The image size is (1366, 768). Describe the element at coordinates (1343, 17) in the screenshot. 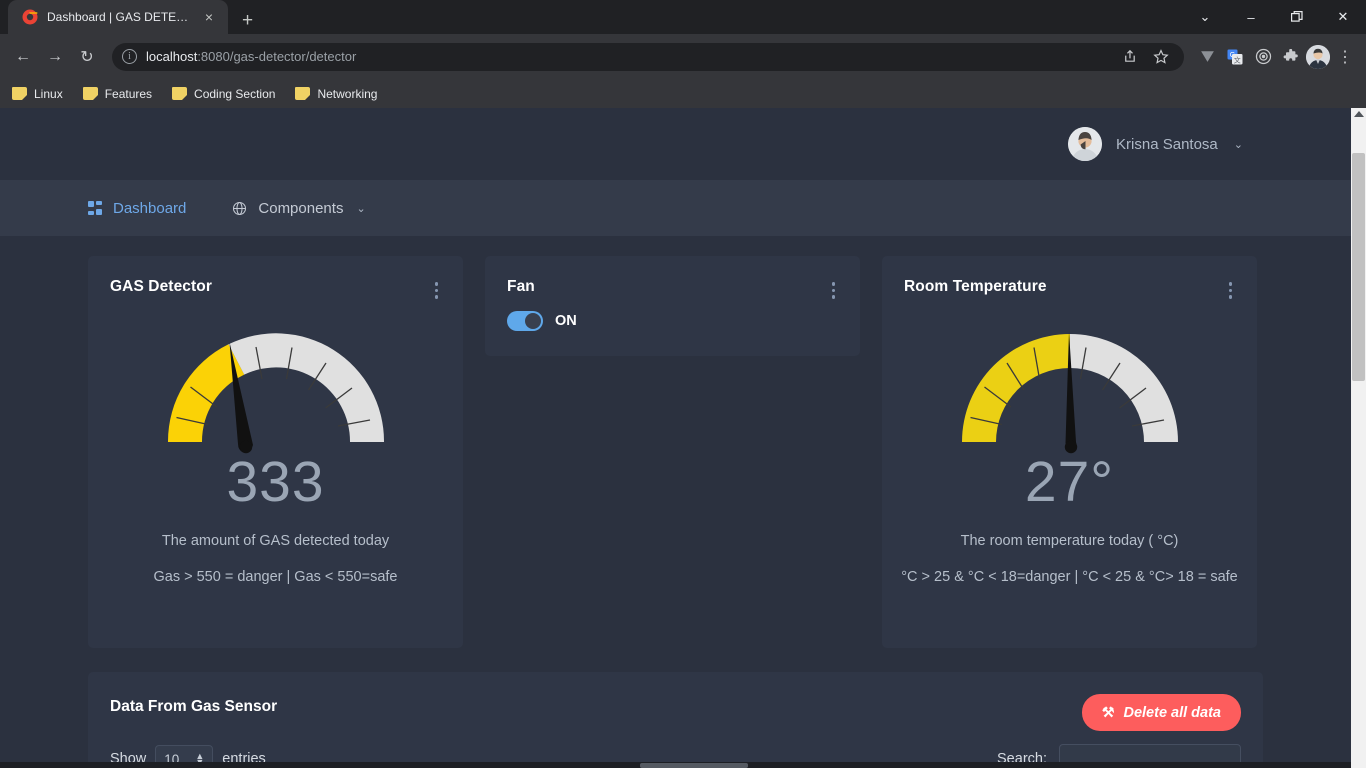

I see `close-window-icon: ✕` at that location.